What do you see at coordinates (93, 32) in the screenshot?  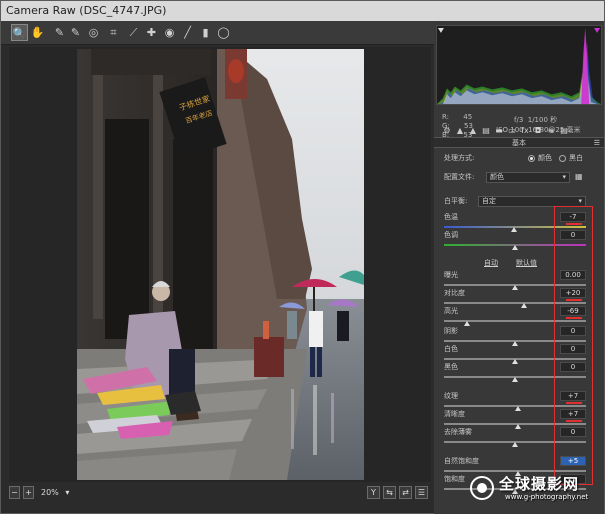 I see `targeted-adjustment-tool-icon: ◎` at bounding box center [93, 32].